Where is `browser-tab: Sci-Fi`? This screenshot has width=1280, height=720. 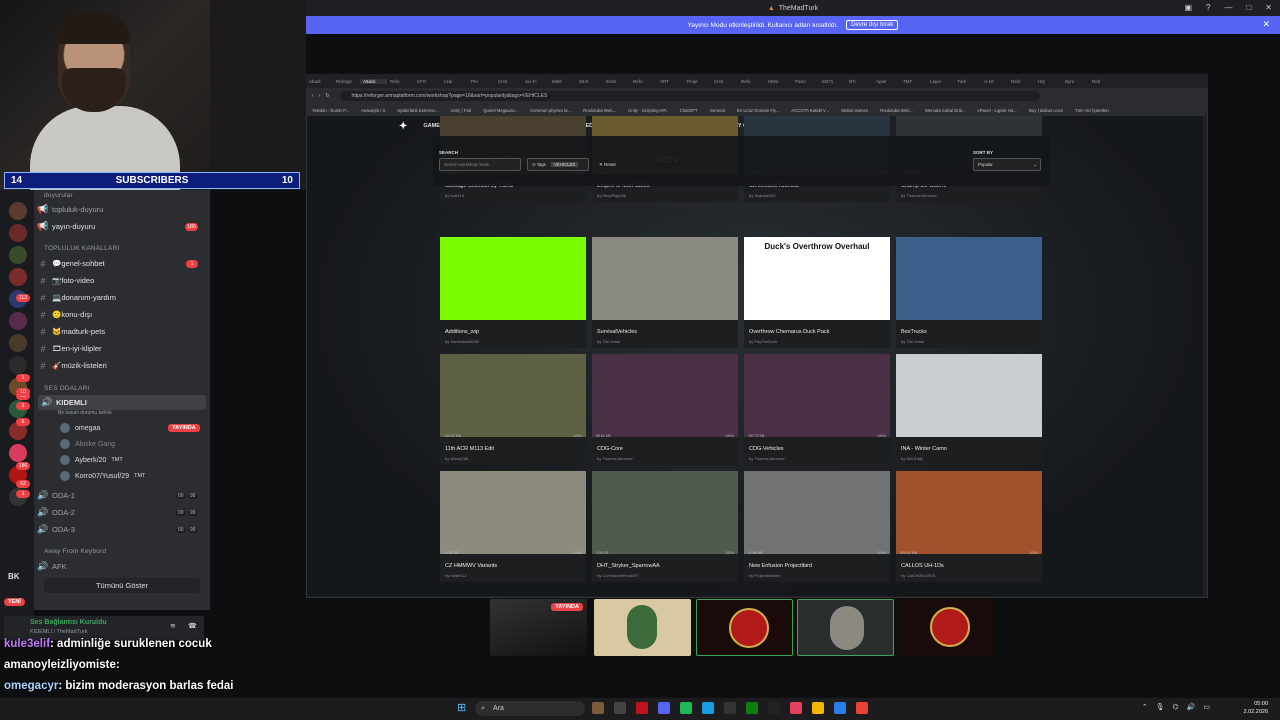 browser-tab: Sci-Fi is located at coordinates (535, 81).